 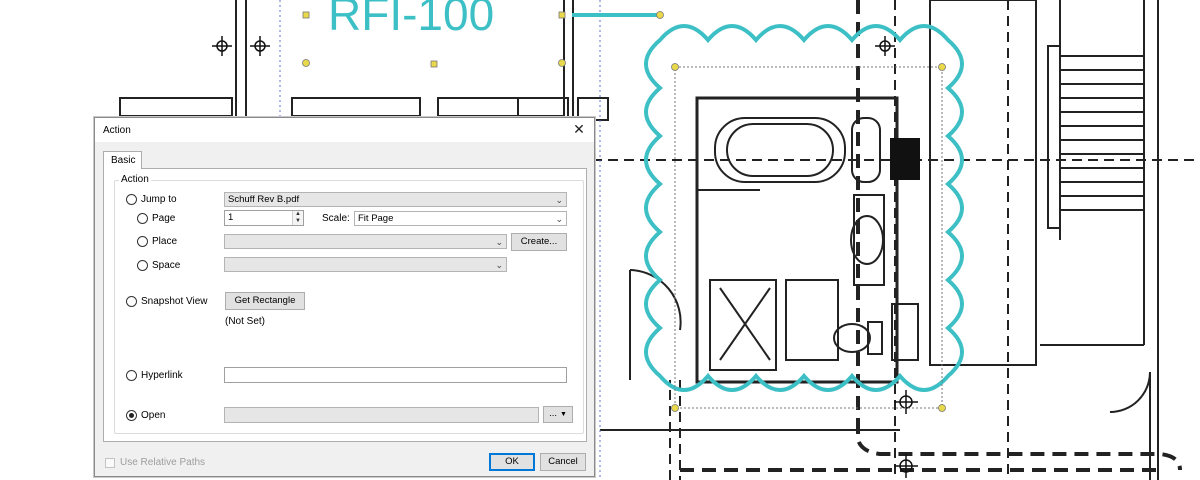 What do you see at coordinates (395, 375) in the screenshot?
I see `hyperlink-input` at bounding box center [395, 375].